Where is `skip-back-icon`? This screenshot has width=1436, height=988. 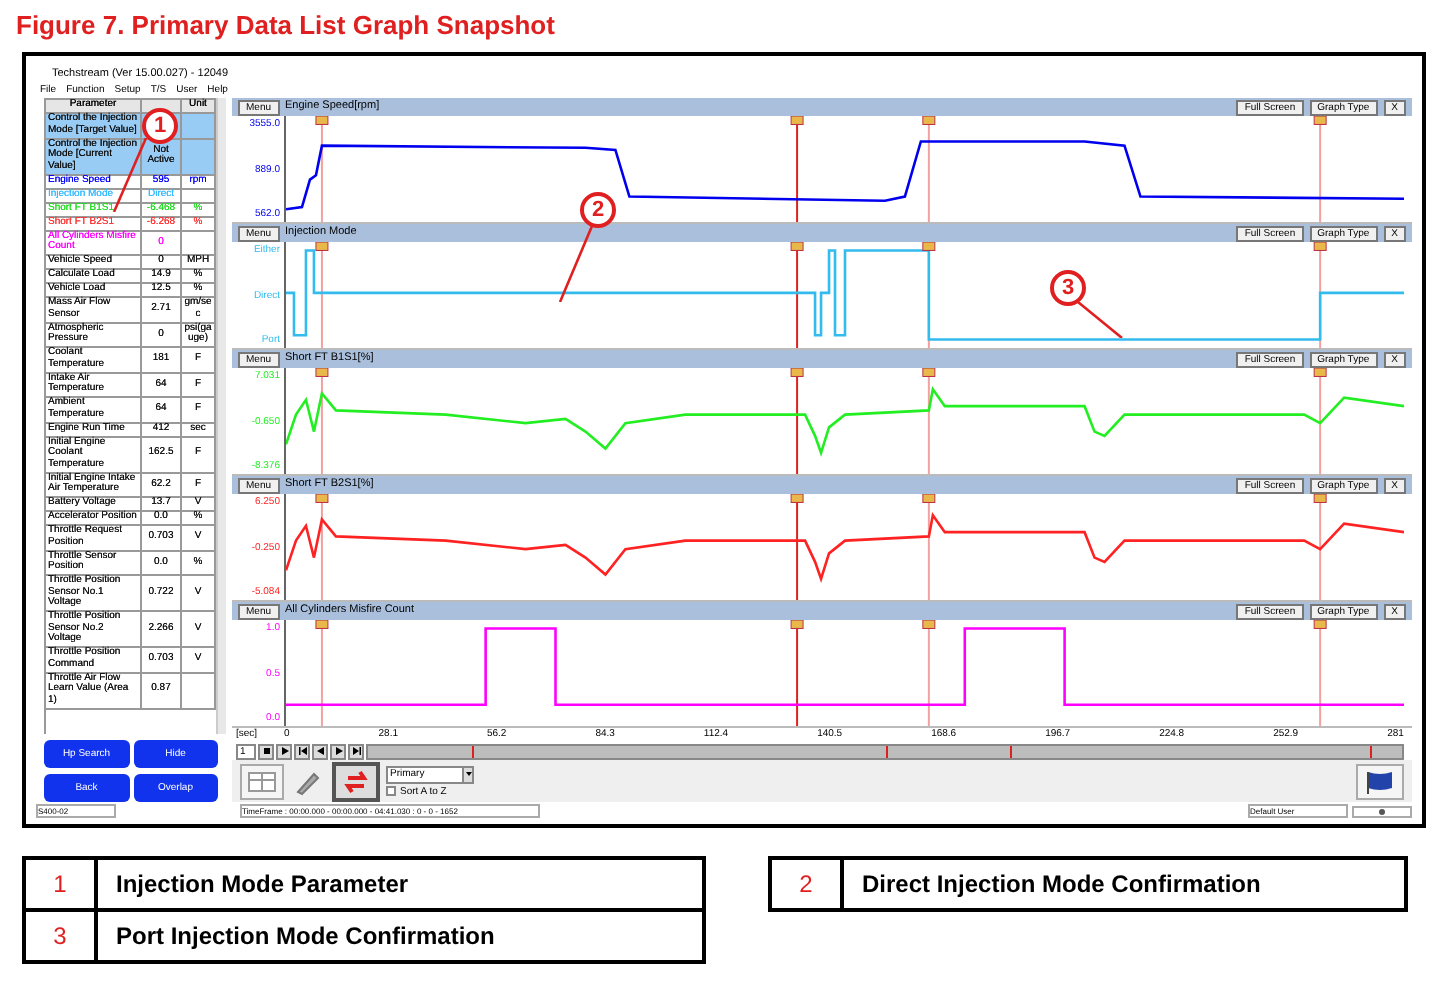
skip-back-icon is located at coordinates (302, 751).